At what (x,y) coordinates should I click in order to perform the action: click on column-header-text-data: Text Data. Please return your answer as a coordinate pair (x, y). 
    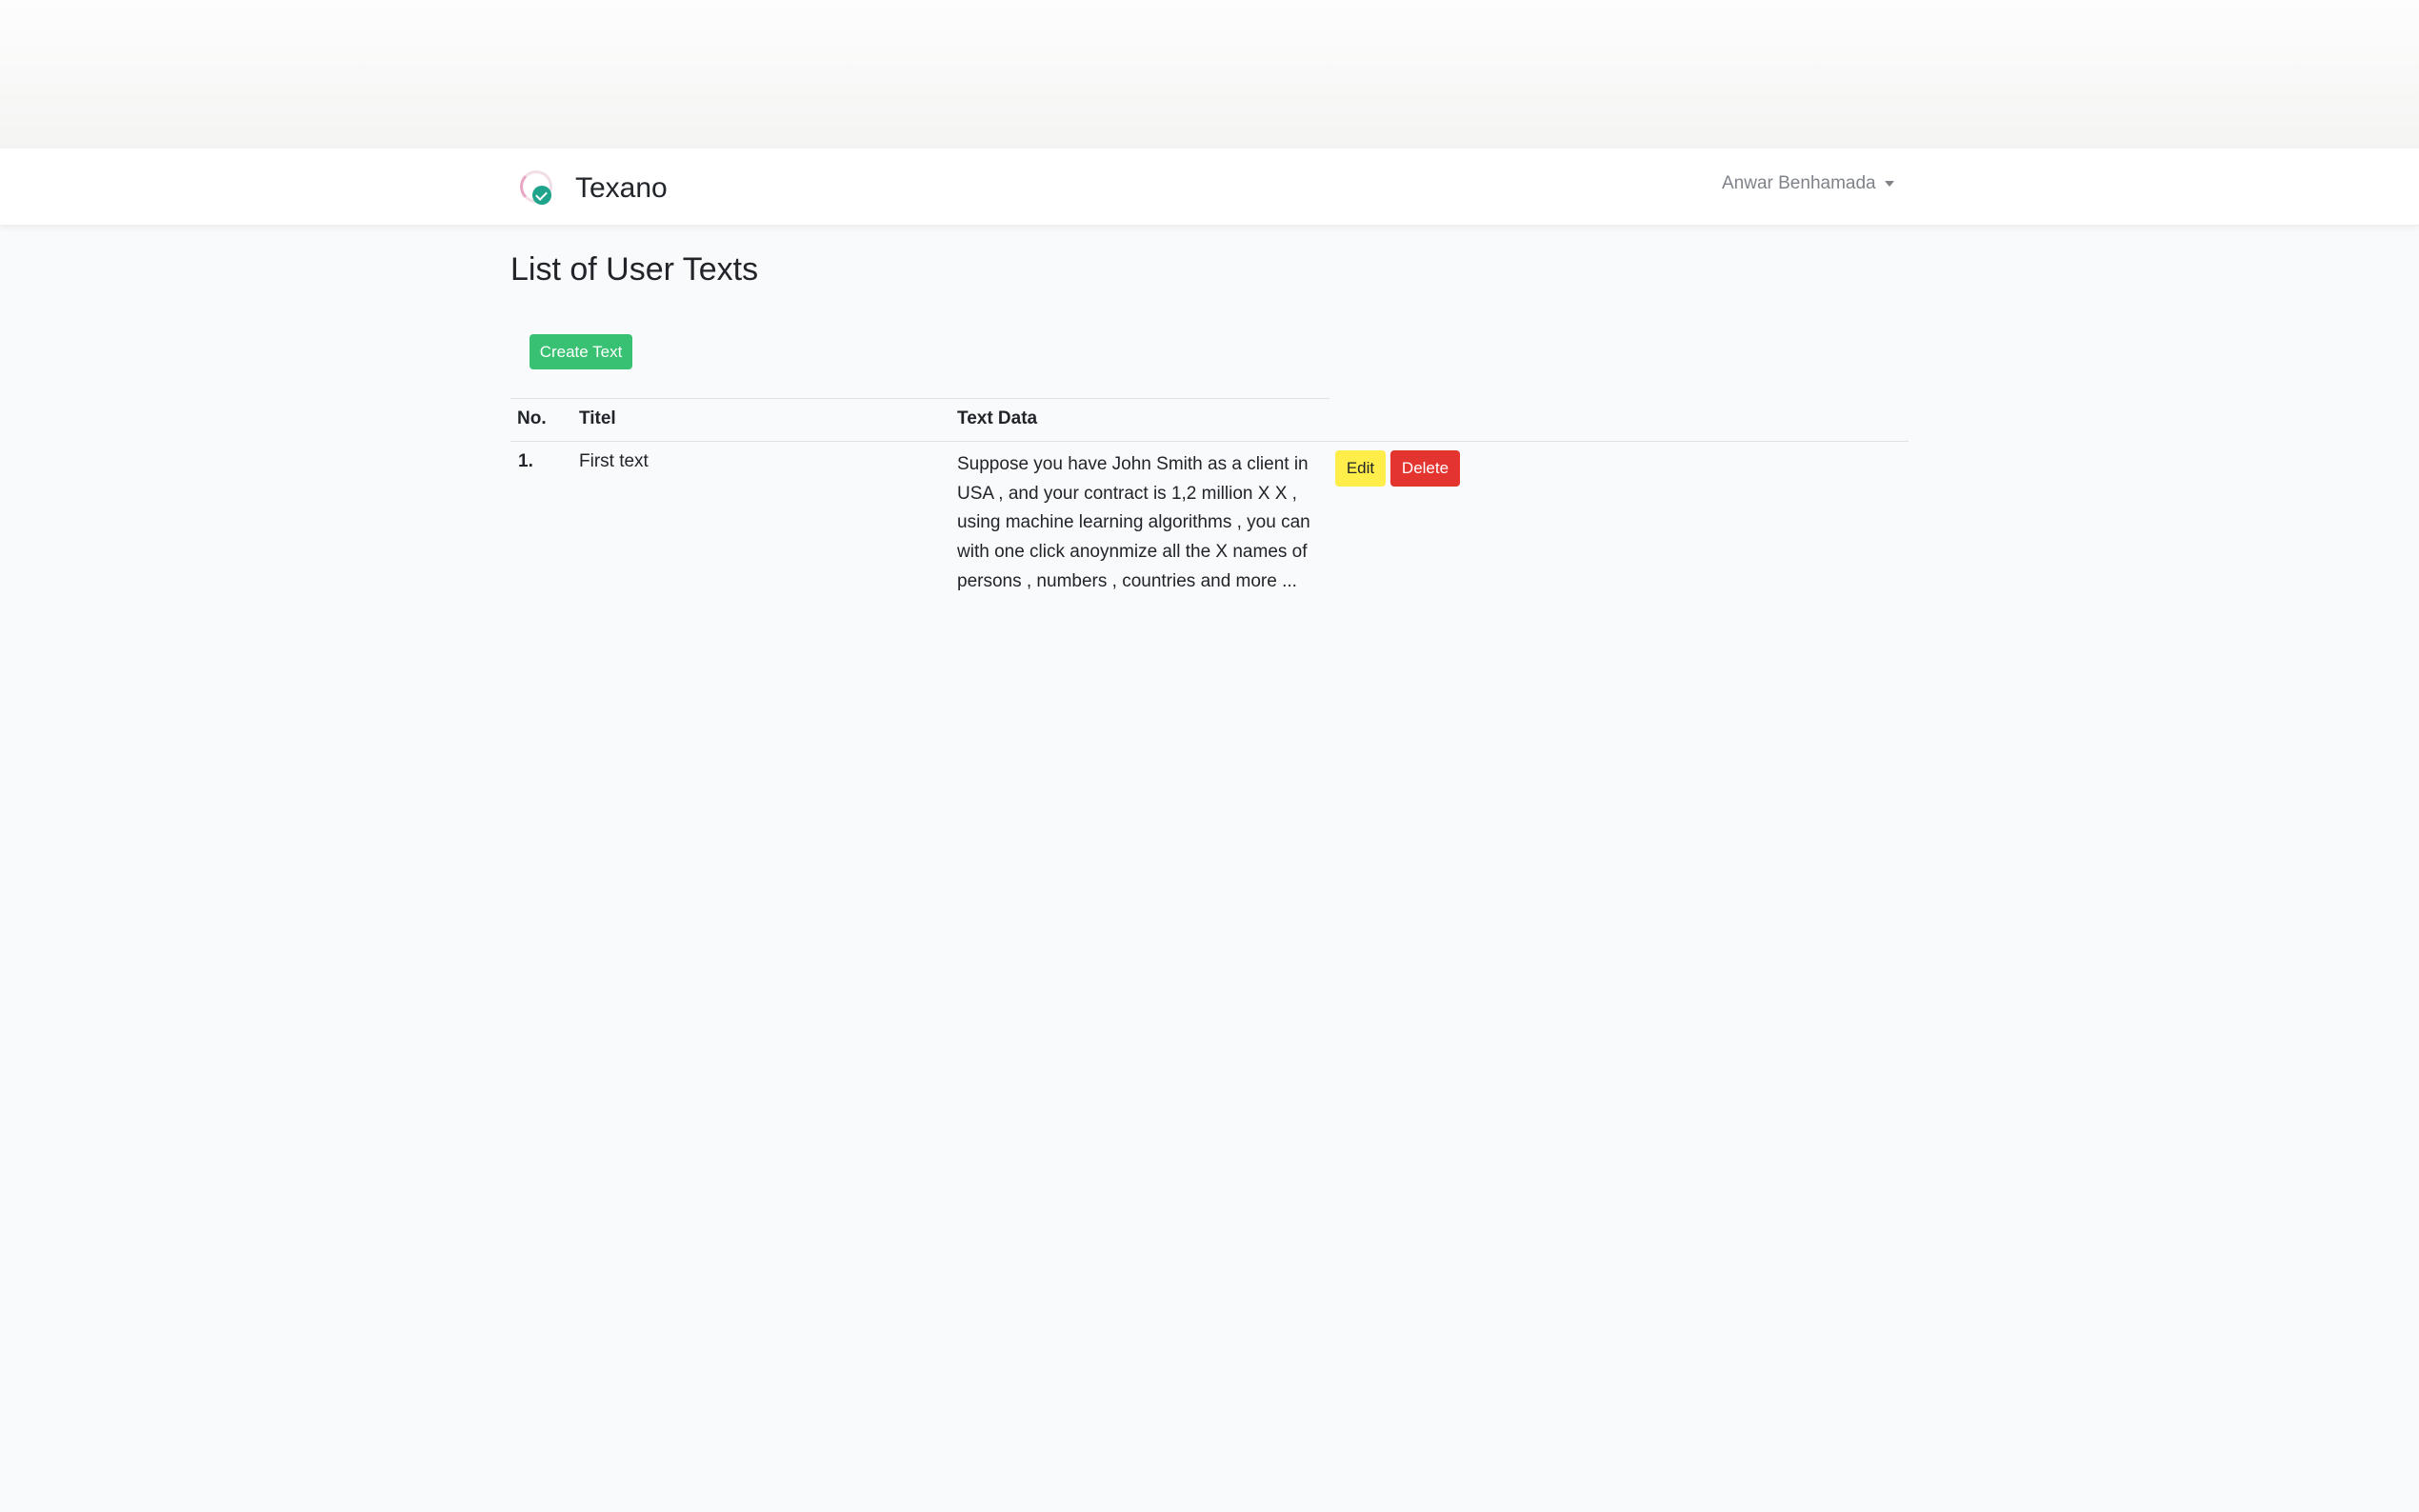
    Looking at the image, I should click on (997, 418).